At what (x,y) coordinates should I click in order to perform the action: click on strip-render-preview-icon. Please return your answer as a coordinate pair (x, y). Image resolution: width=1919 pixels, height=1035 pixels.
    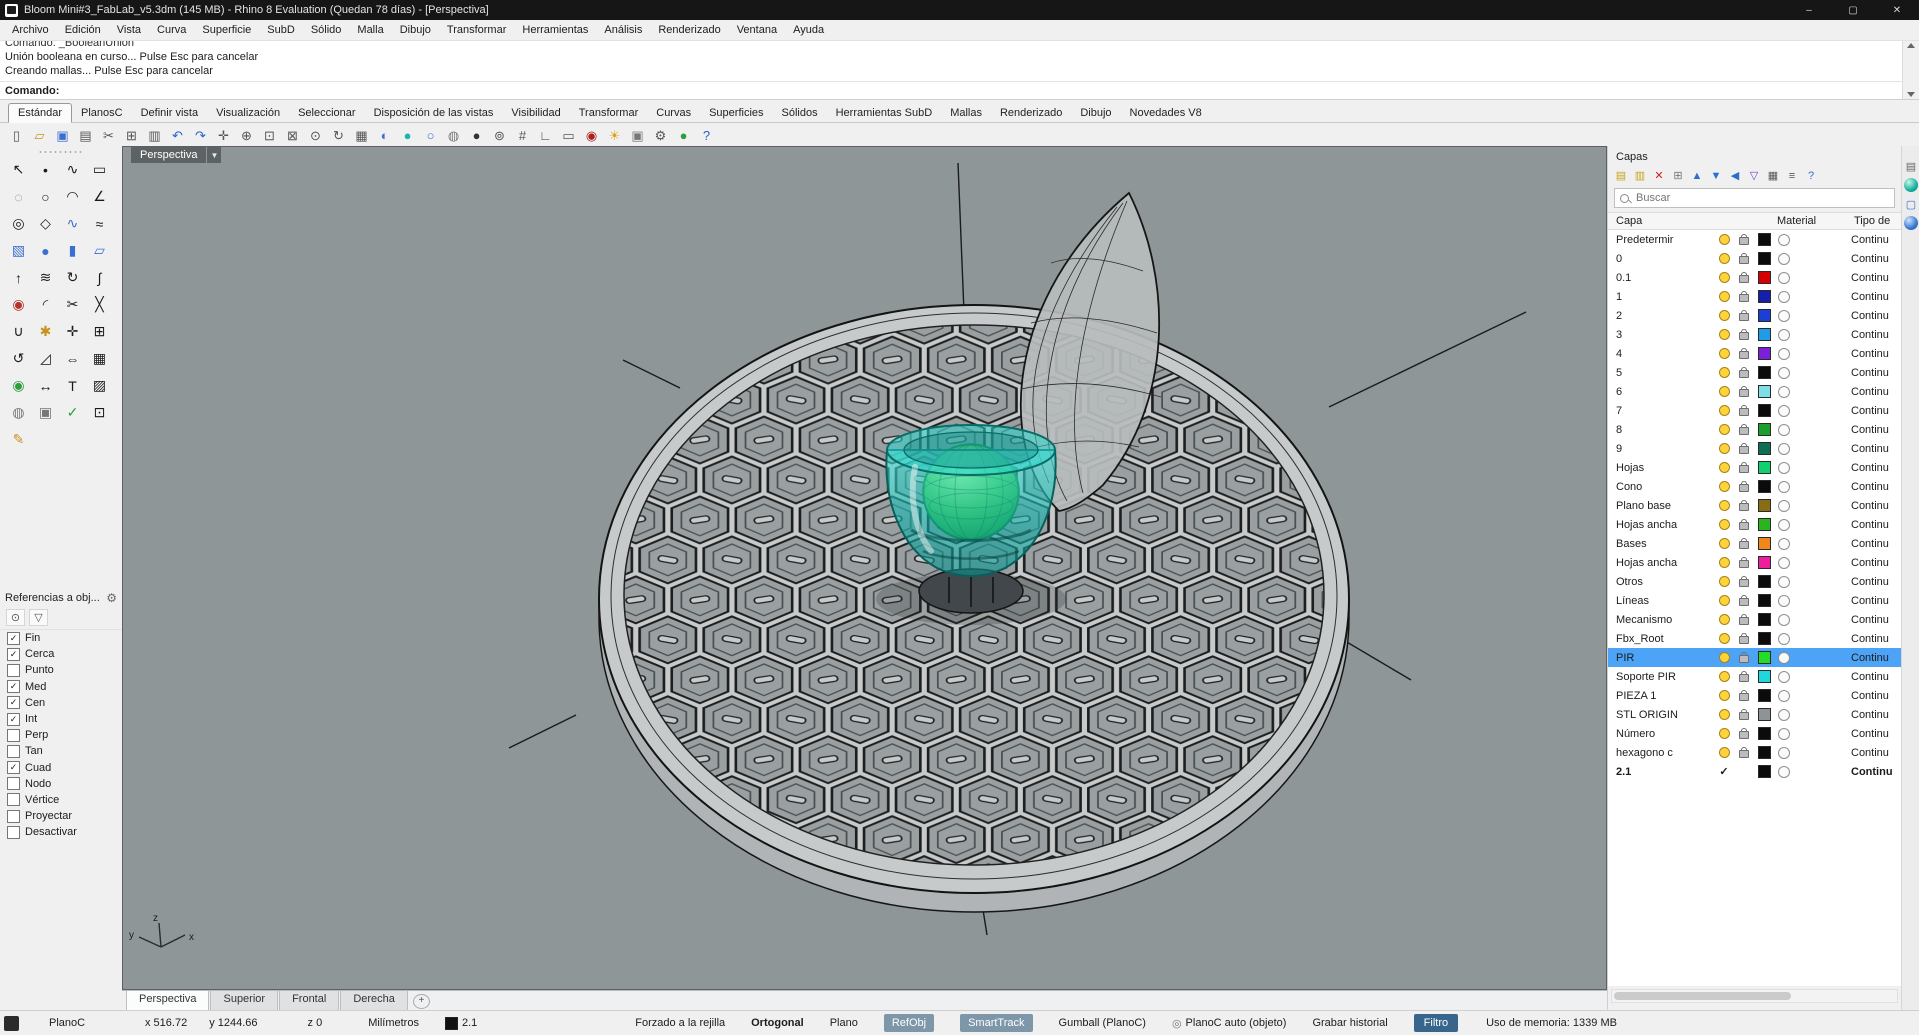
    Looking at the image, I should click on (1911, 185).